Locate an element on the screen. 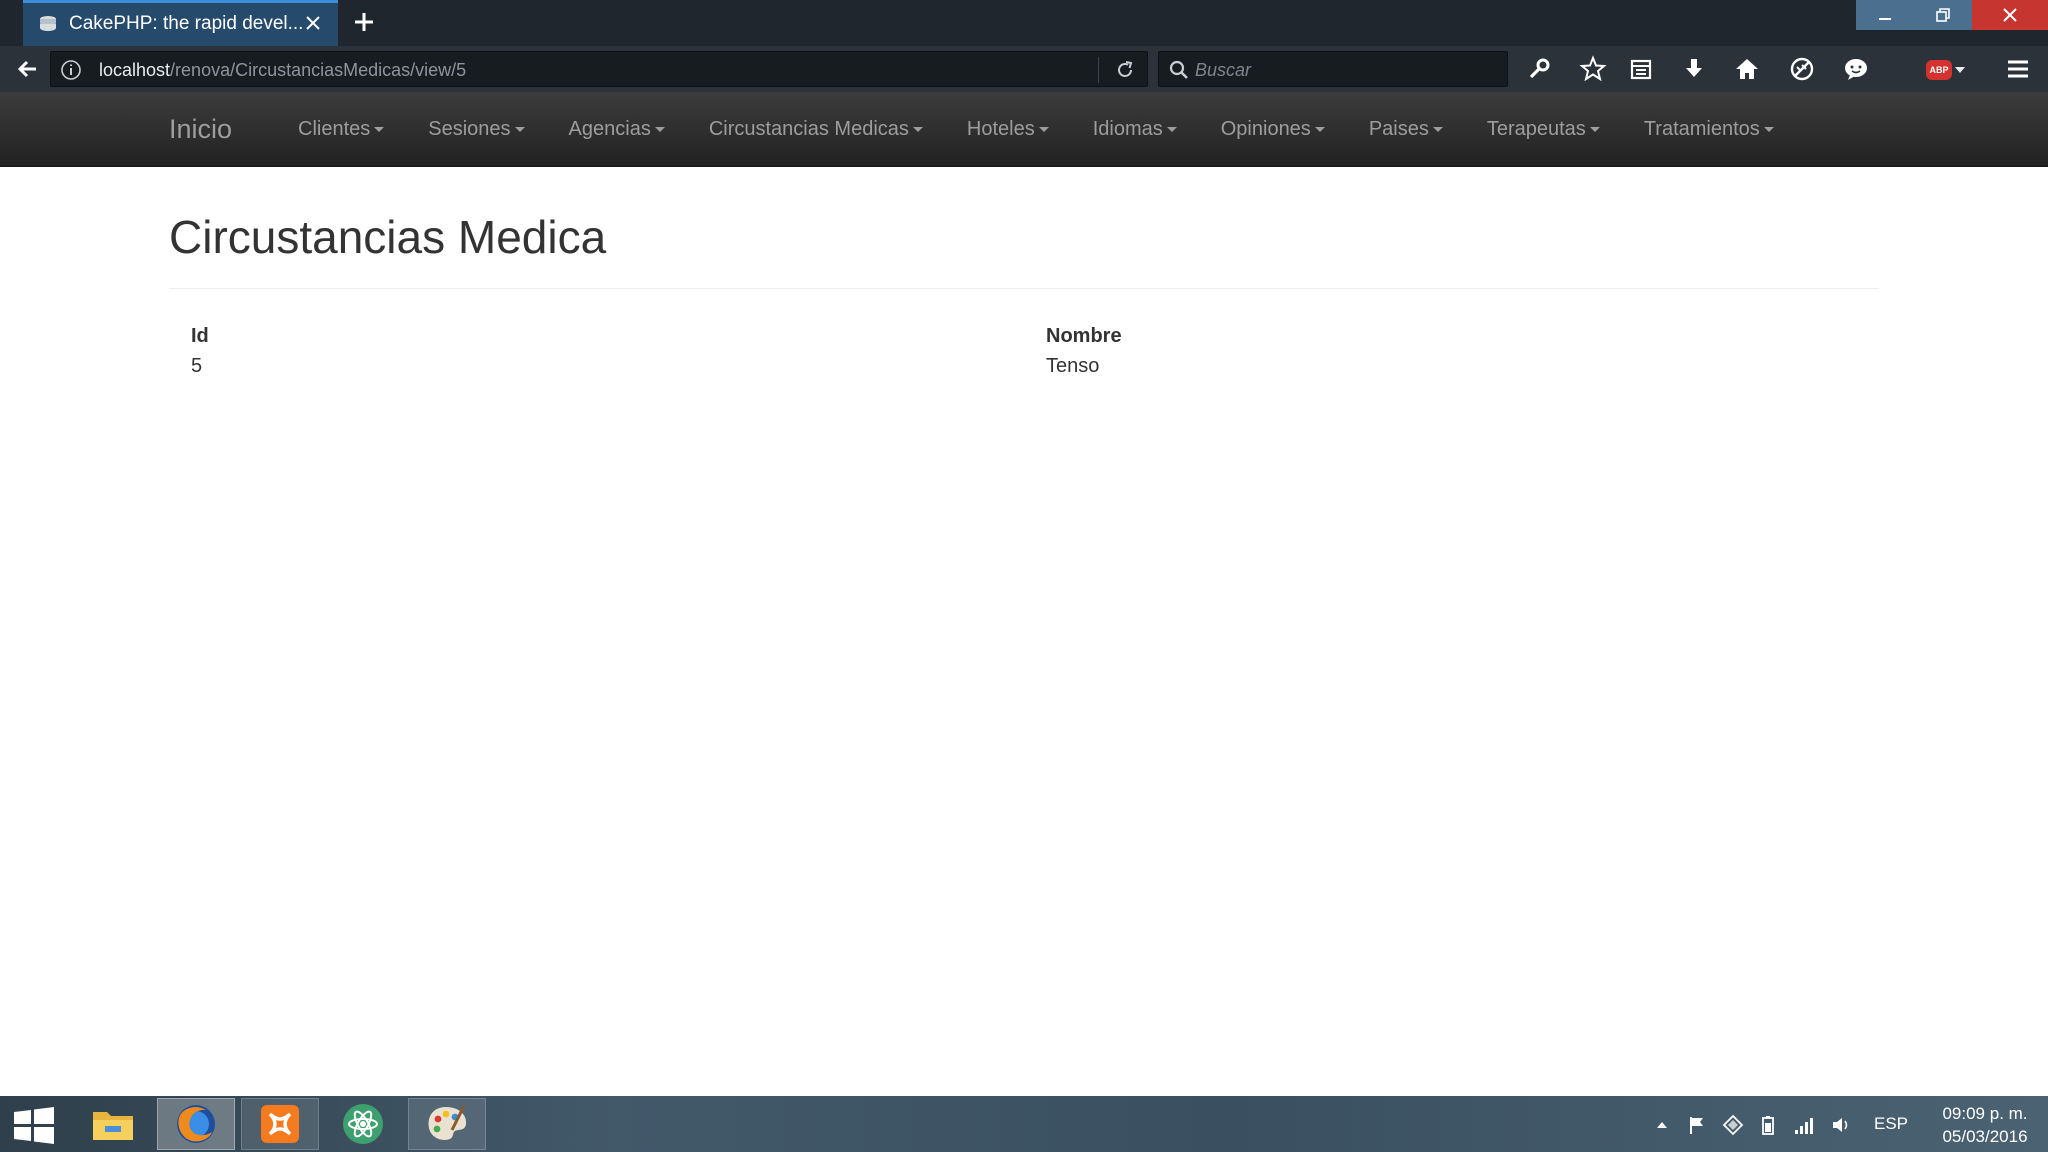 The width and height of the screenshot is (2048, 1152). page-title: Circustancias Medica is located at coordinates (388, 237).